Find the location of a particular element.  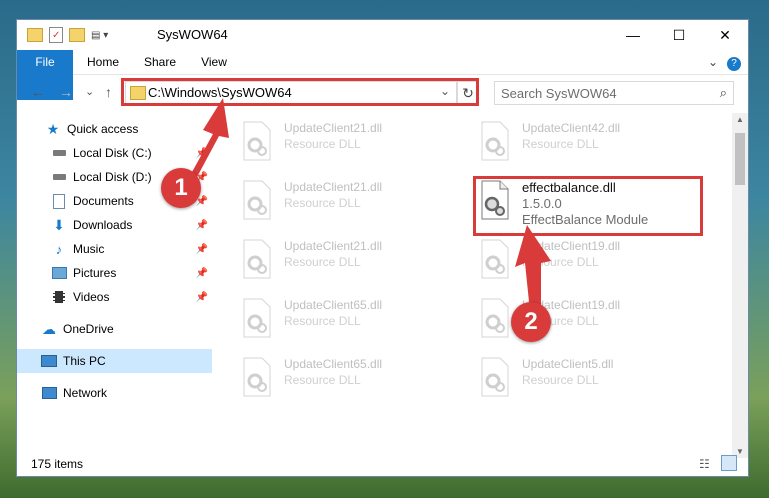

maximize-button: ☐ is located at coordinates (679, 35).